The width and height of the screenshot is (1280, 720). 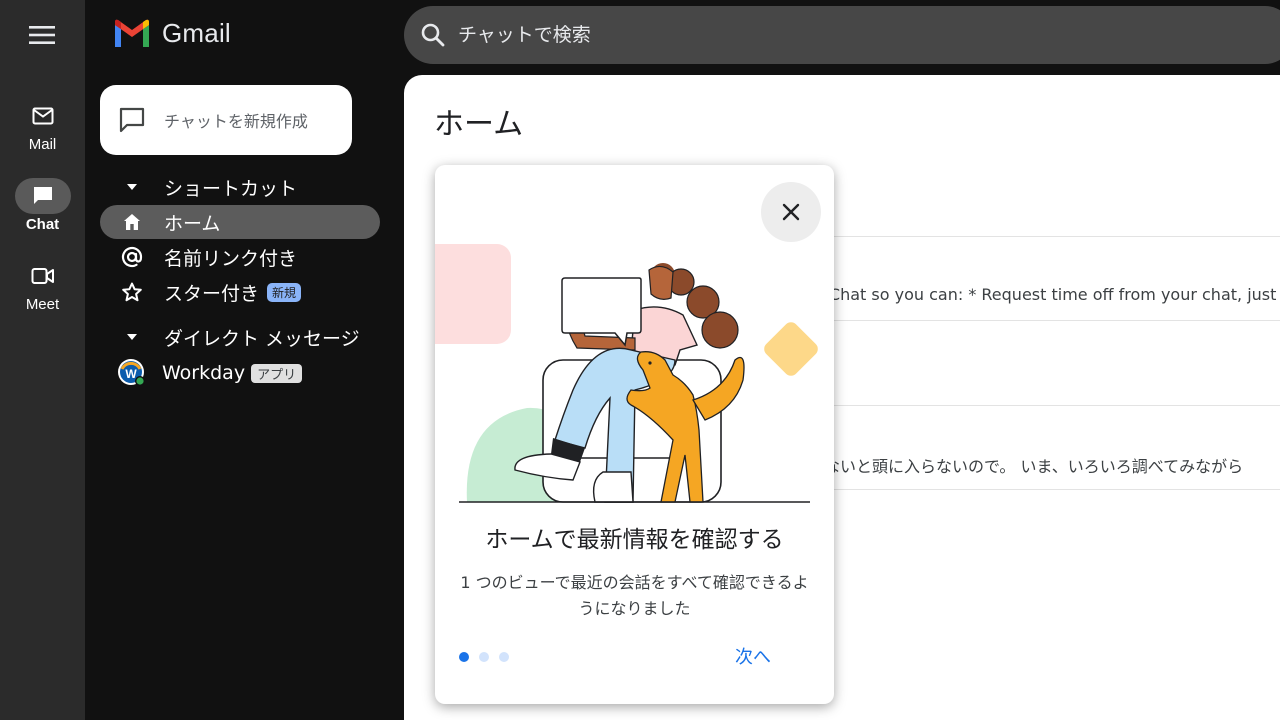 I want to click on gmail-logo: Gmail, so click(x=171, y=33).